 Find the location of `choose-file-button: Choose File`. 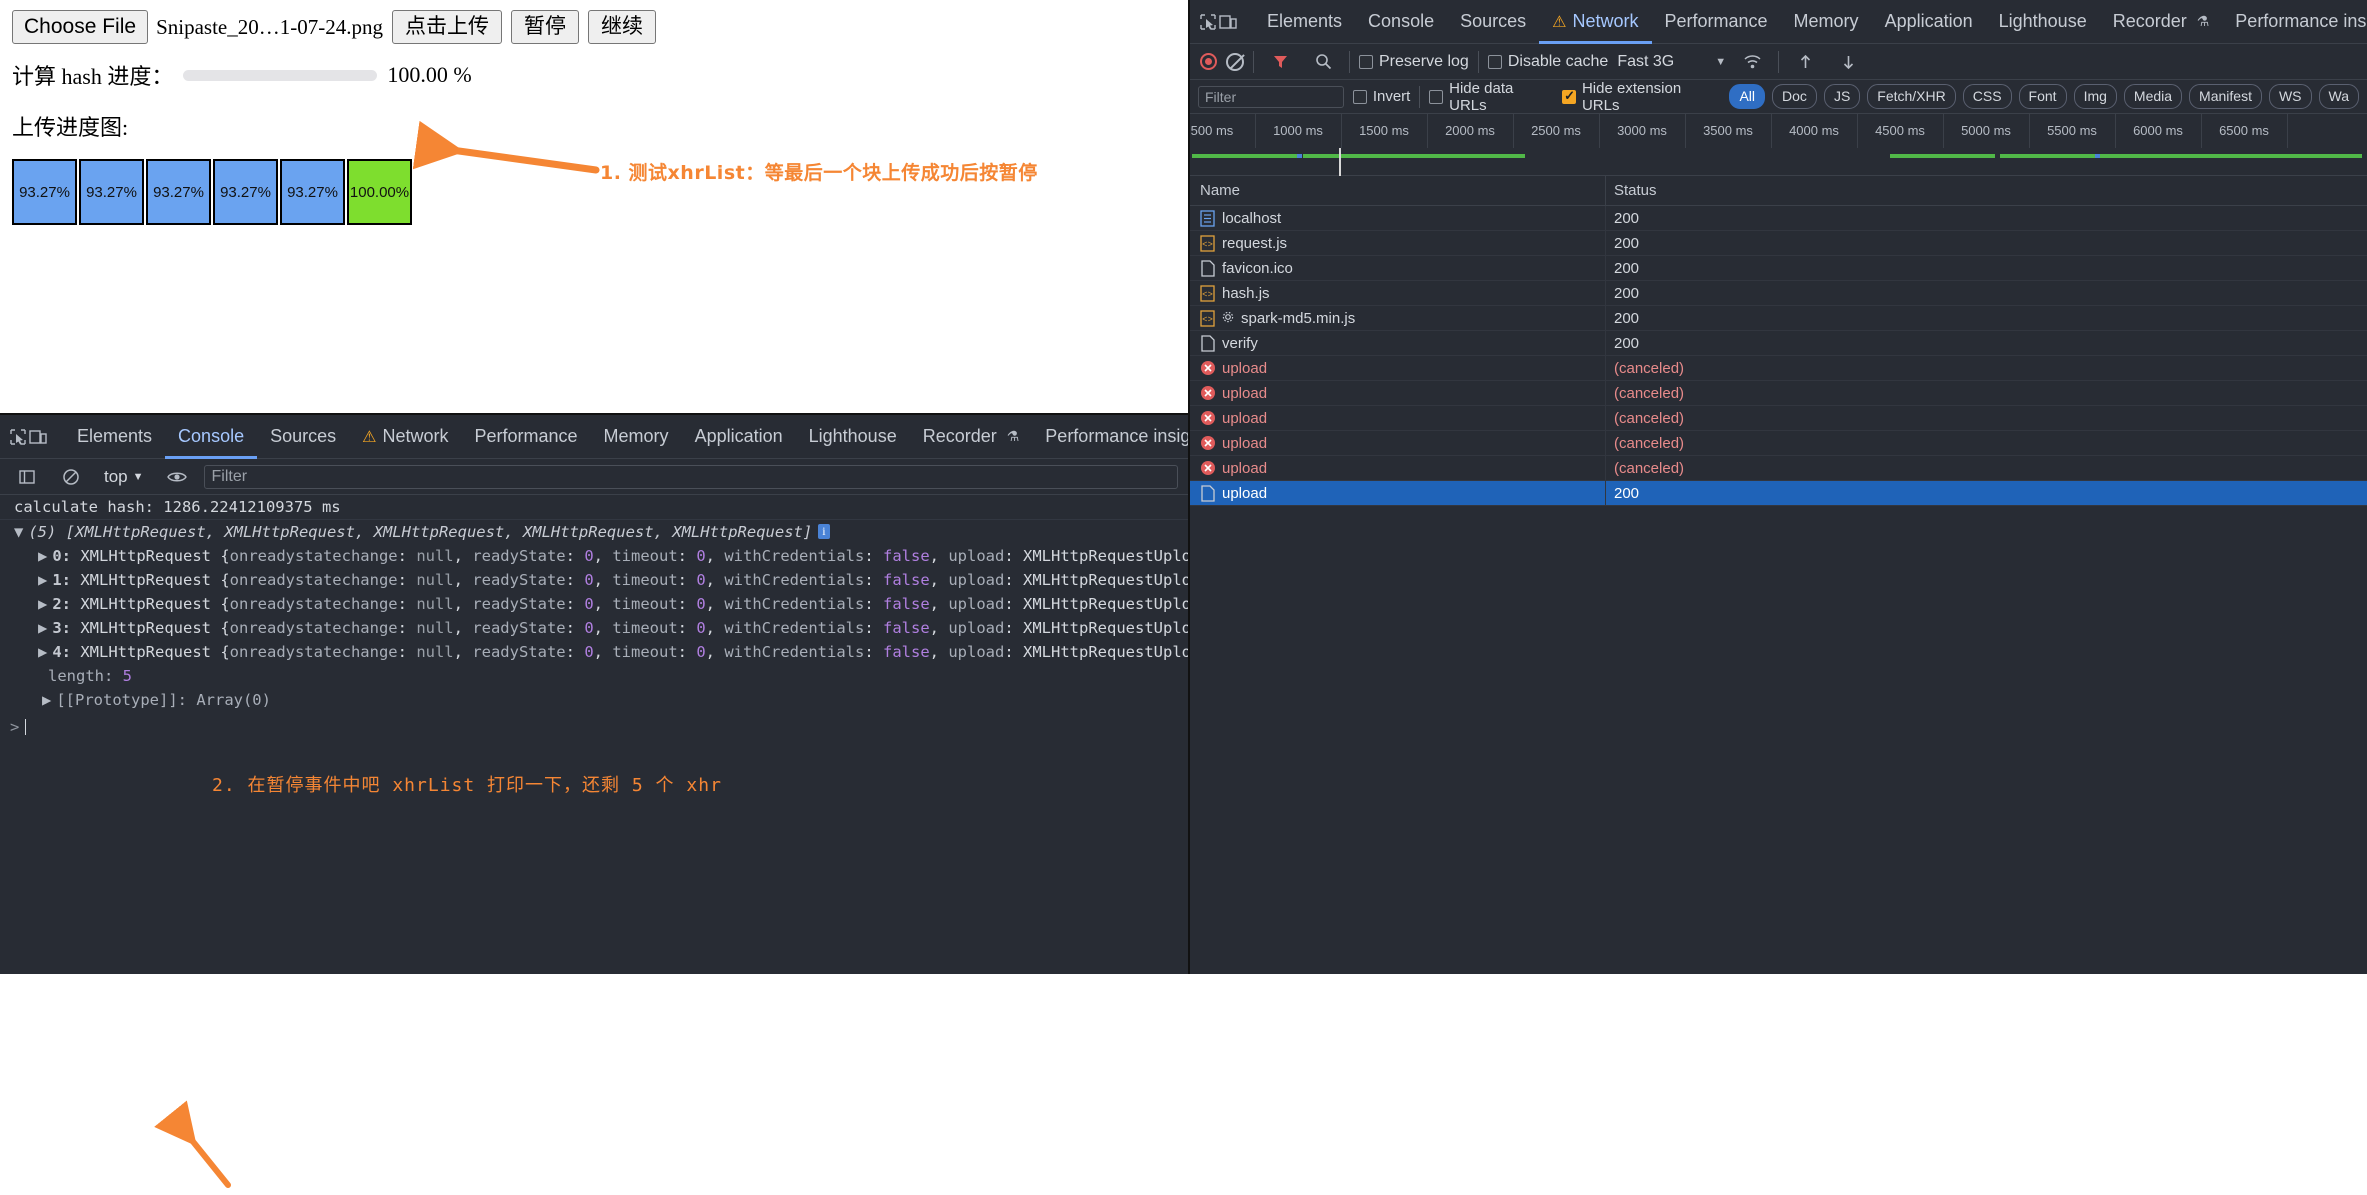

choose-file-button: Choose File is located at coordinates (80, 27).